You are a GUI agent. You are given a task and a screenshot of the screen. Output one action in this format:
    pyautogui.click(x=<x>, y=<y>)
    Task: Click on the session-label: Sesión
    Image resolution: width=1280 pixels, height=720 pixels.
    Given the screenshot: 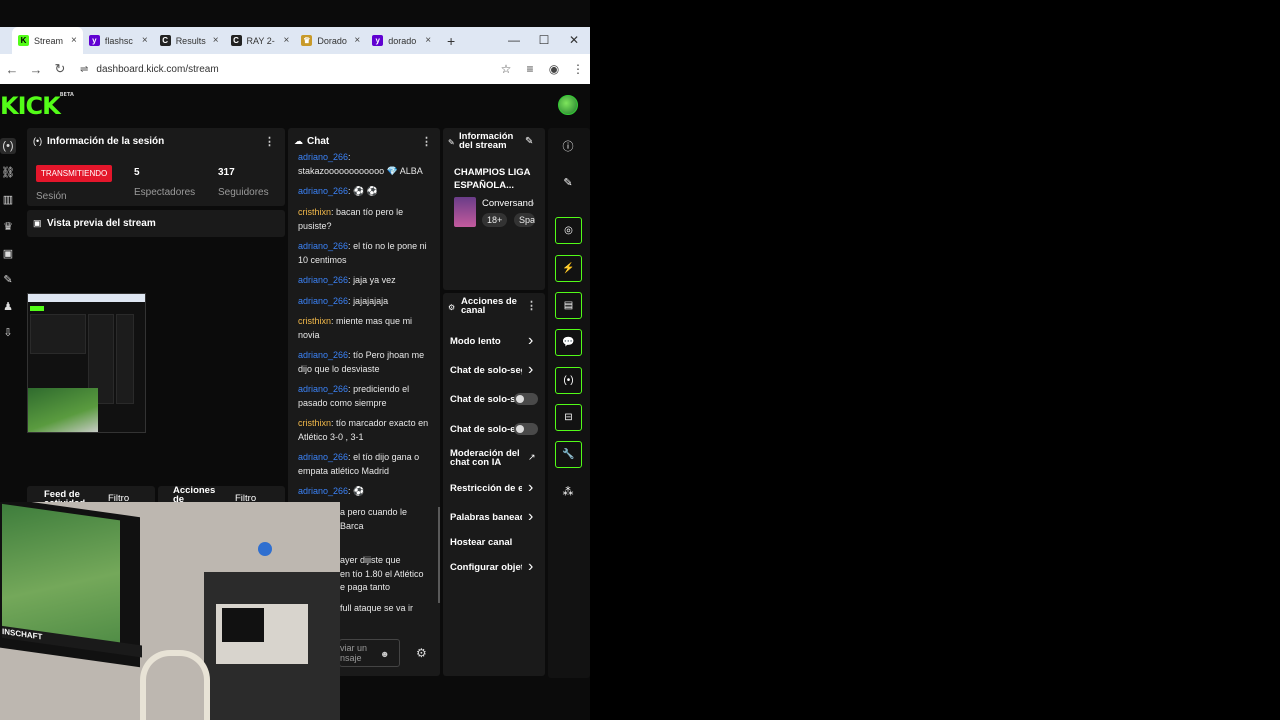 What is the action you would take?
    pyautogui.click(x=51, y=196)
    